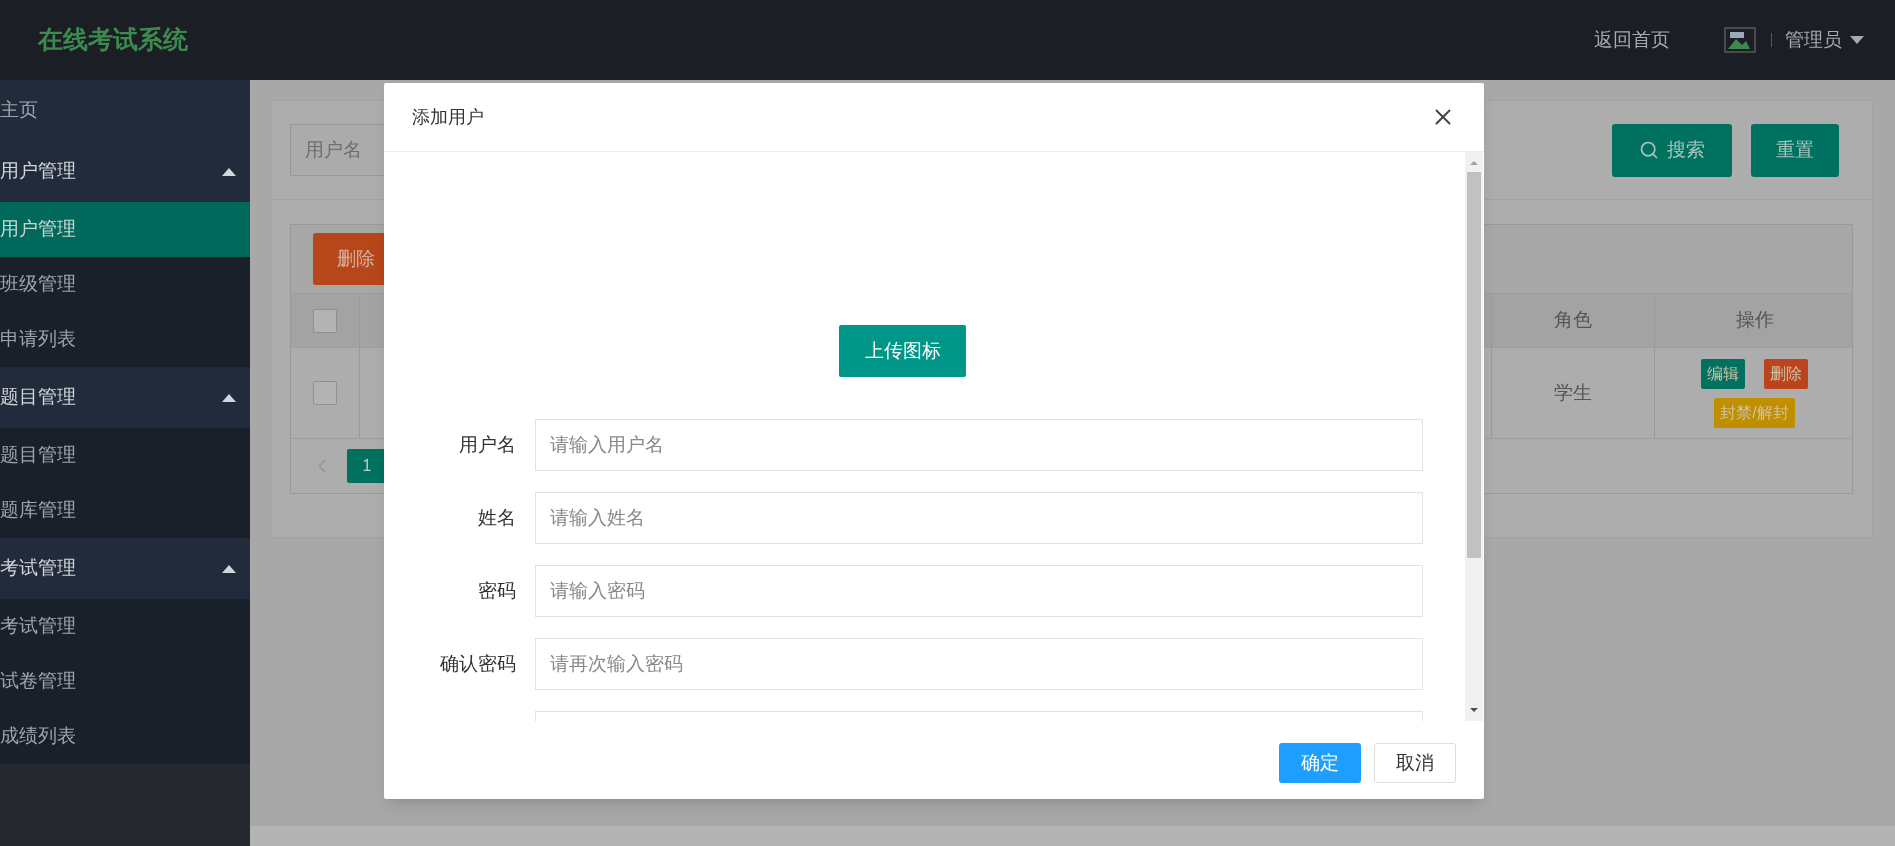 Image resolution: width=1895 pixels, height=846 pixels. What do you see at coordinates (125, 284) in the screenshot?
I see `sidebar-item: 班级管理` at bounding box center [125, 284].